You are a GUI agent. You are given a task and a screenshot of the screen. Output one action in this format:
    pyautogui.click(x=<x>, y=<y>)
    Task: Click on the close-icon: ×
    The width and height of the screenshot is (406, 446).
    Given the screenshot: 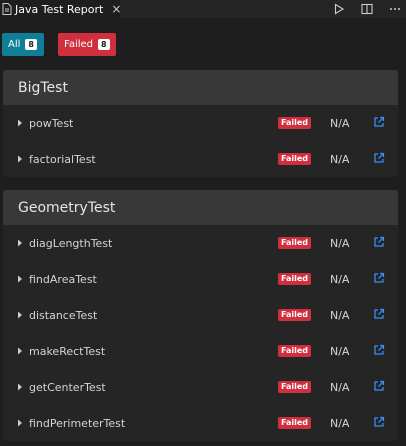 What is the action you would take?
    pyautogui.click(x=116, y=9)
    